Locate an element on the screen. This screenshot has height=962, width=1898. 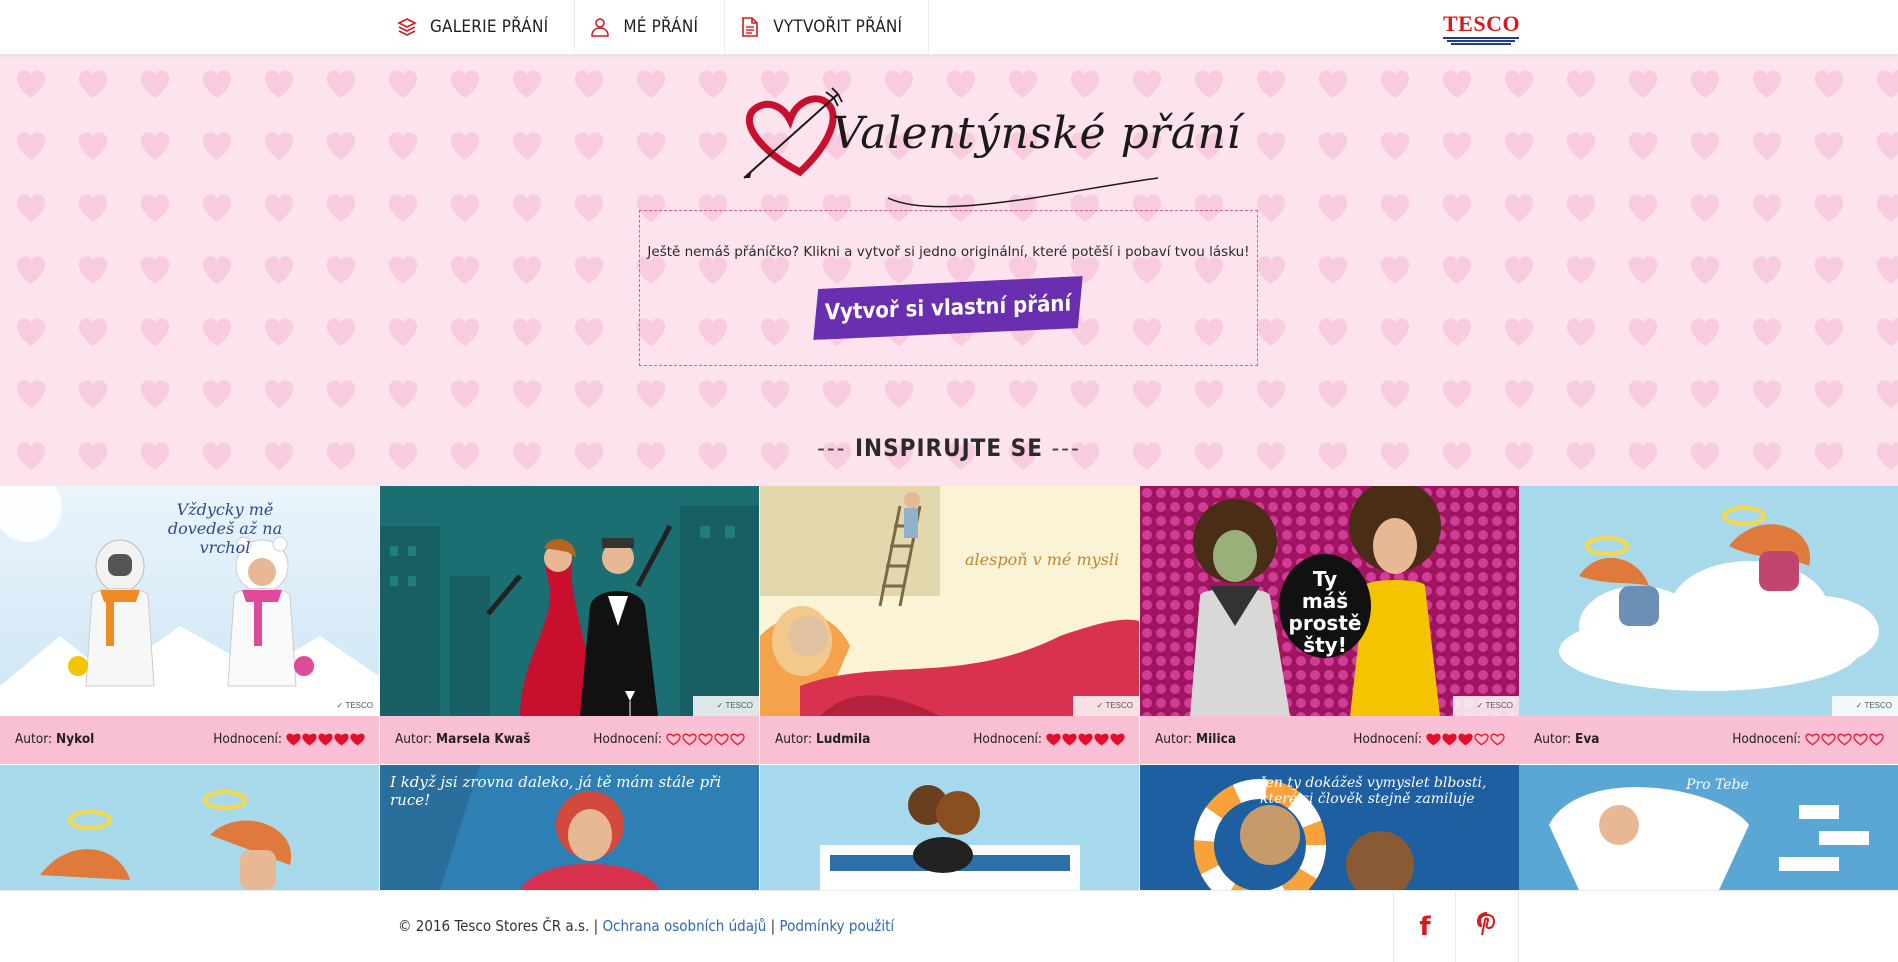
document-icon is located at coordinates (750, 27).